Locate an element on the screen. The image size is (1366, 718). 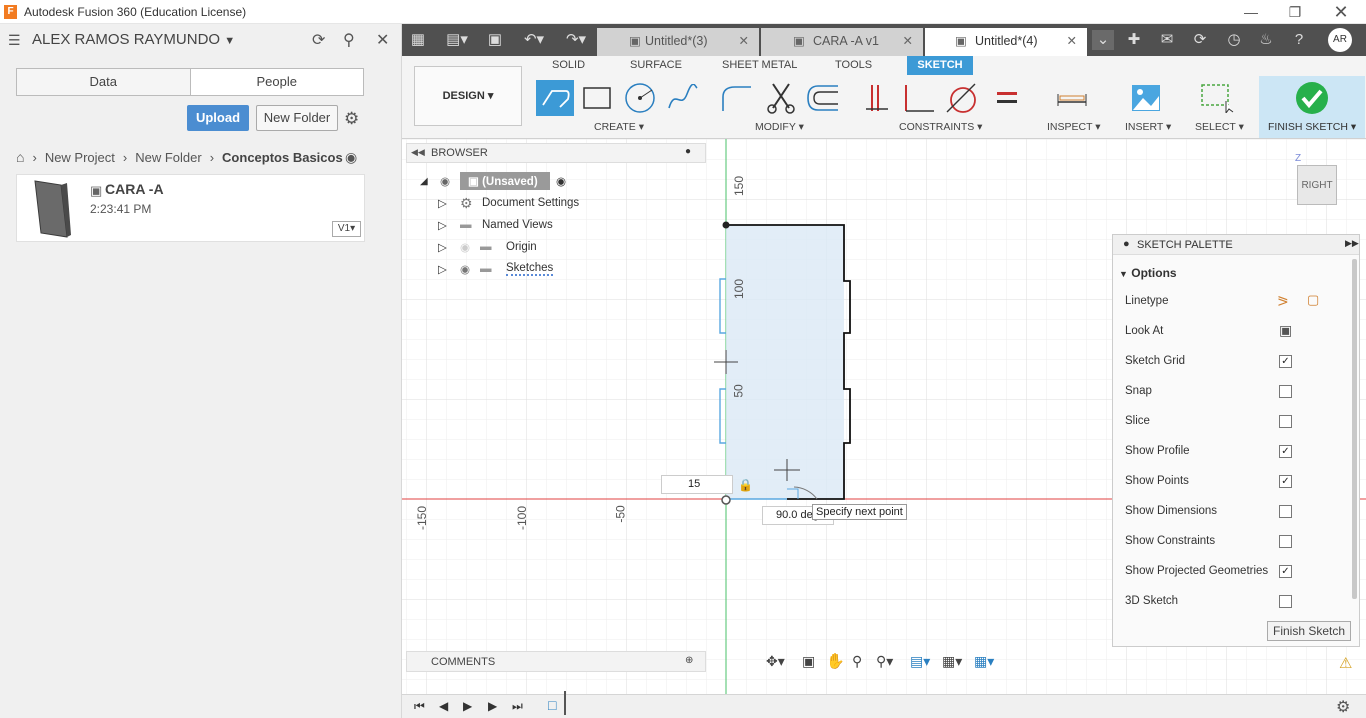
insert-image-icon is located at coordinates (1146, 98).